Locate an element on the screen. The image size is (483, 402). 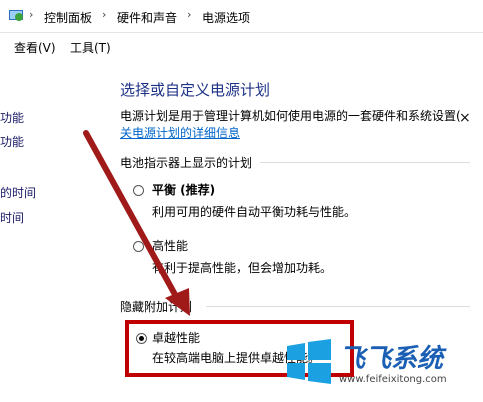
radio-balanced is located at coordinates (138, 190).